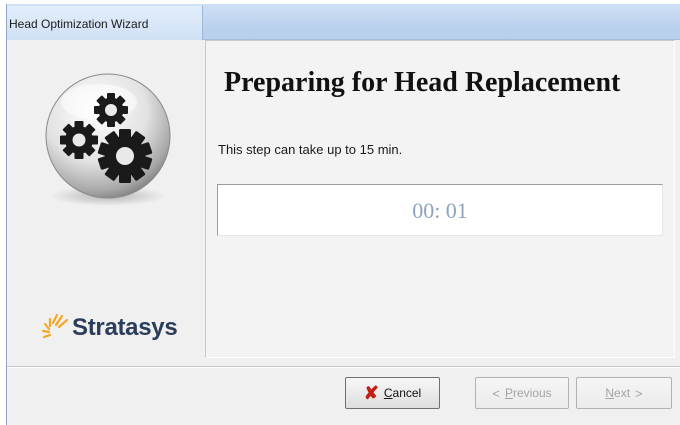 The image size is (680, 425). I want to click on next-label: Next, so click(618, 393).